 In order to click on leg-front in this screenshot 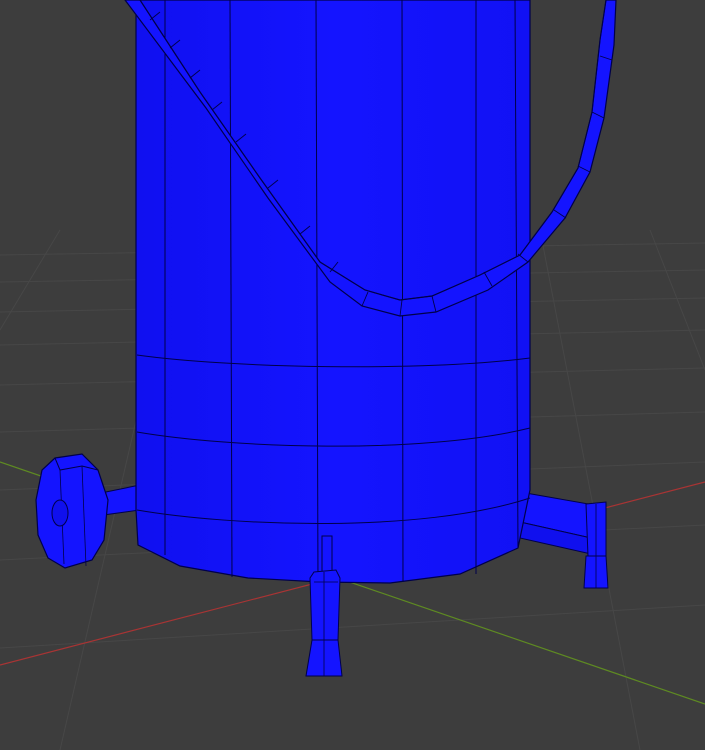, I will do `click(324, 623)`.